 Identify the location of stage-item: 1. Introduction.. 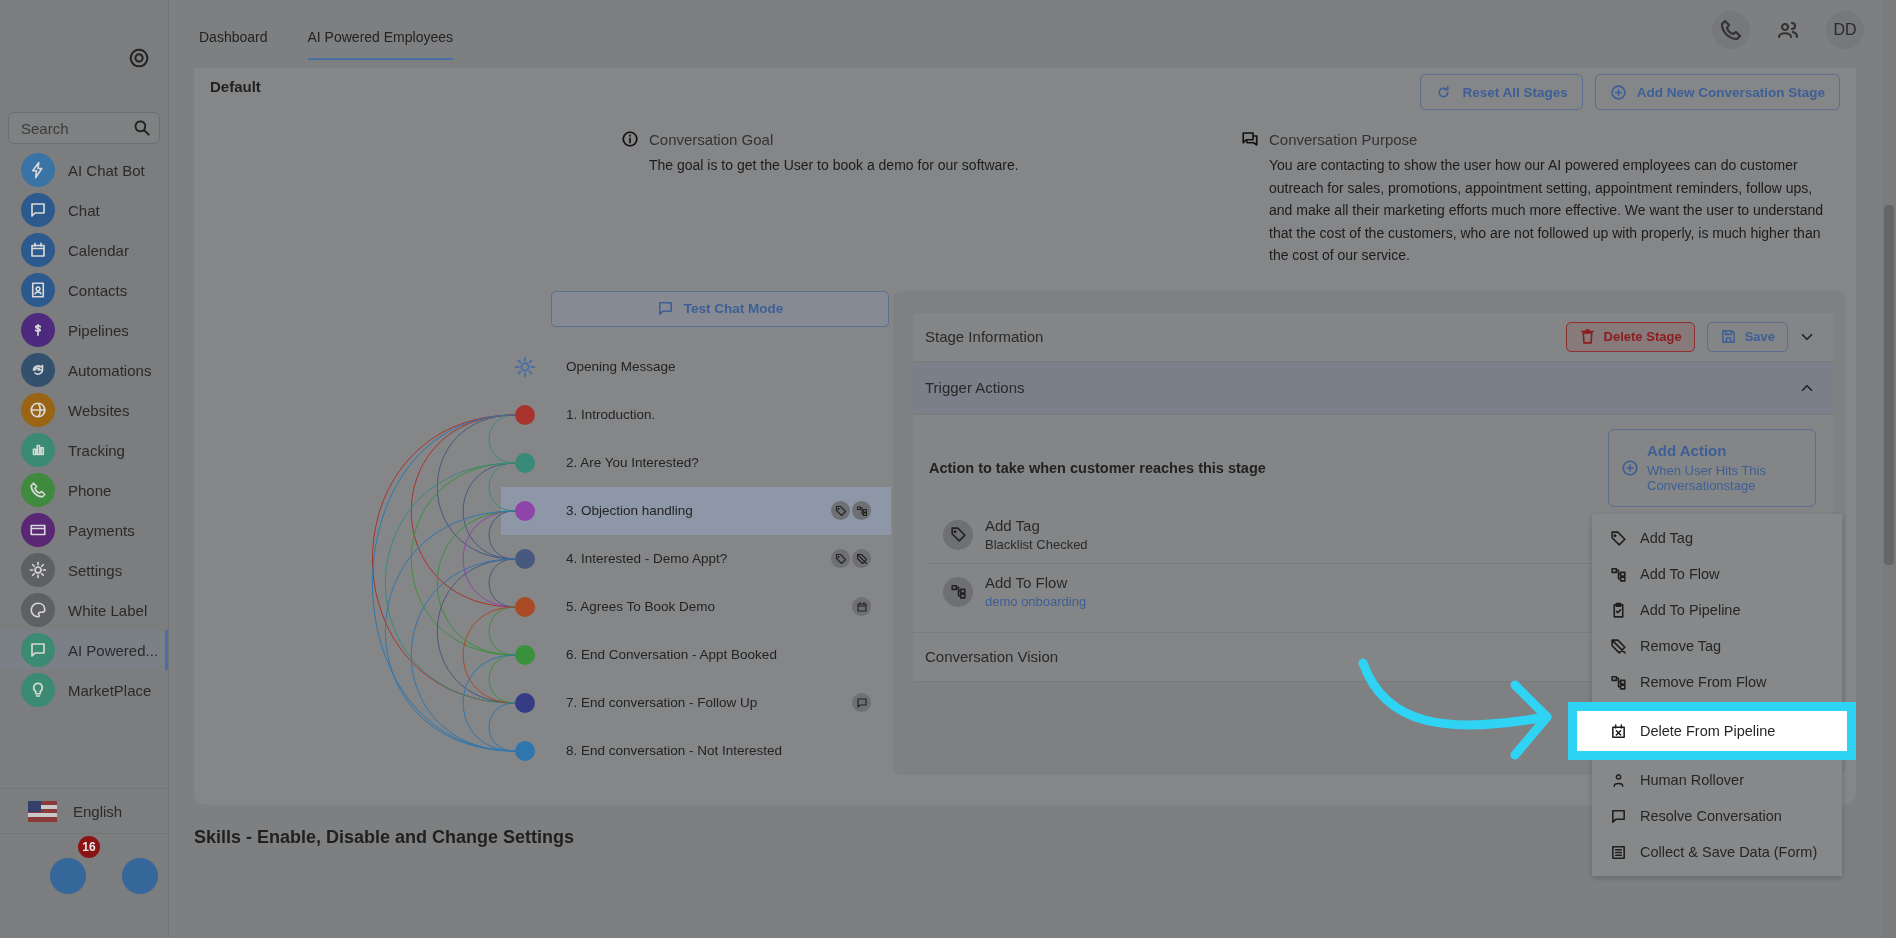
(696, 414).